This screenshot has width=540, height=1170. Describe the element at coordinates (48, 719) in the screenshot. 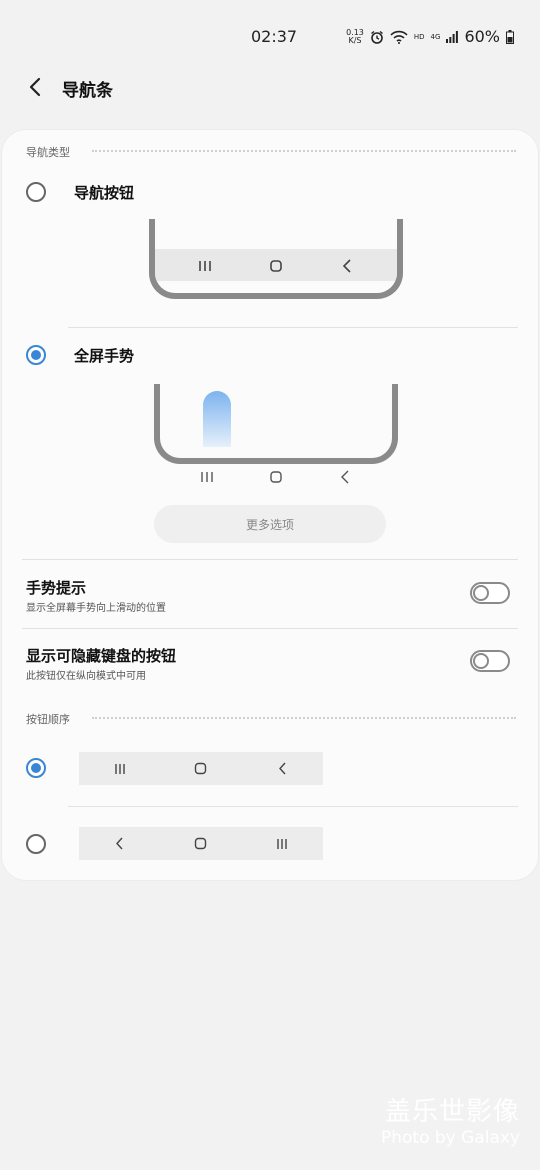

I see `section-label-button-order: 按钮顺序` at that location.